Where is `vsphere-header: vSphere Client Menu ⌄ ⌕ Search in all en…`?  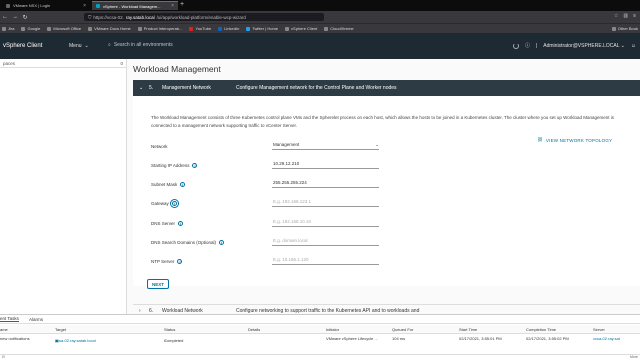 vsphere-header: vSphere Client Menu ⌄ ⌕ Search in all en… is located at coordinates (320, 46).